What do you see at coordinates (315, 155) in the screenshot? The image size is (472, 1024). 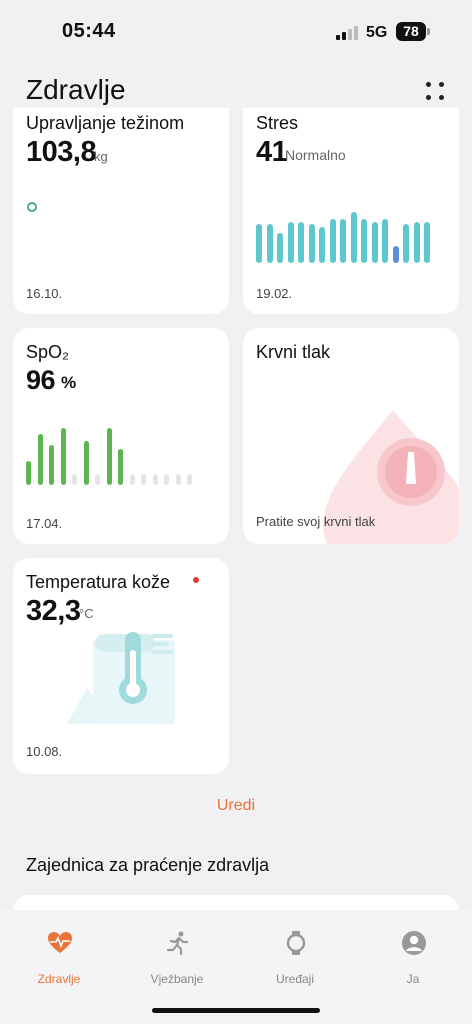 I see `stress-status: Normalno` at bounding box center [315, 155].